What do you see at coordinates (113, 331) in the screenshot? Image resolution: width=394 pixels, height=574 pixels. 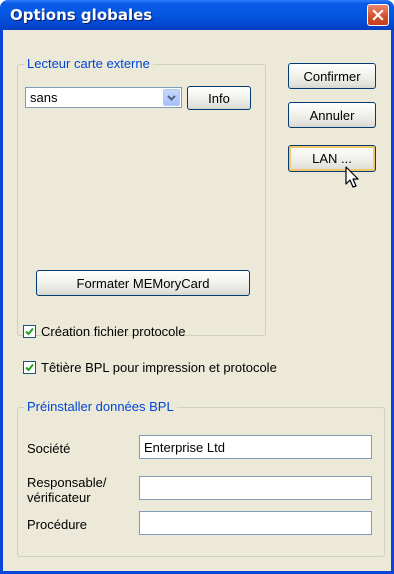 I see `protocol-file-label: Création fichier protocole` at bounding box center [113, 331].